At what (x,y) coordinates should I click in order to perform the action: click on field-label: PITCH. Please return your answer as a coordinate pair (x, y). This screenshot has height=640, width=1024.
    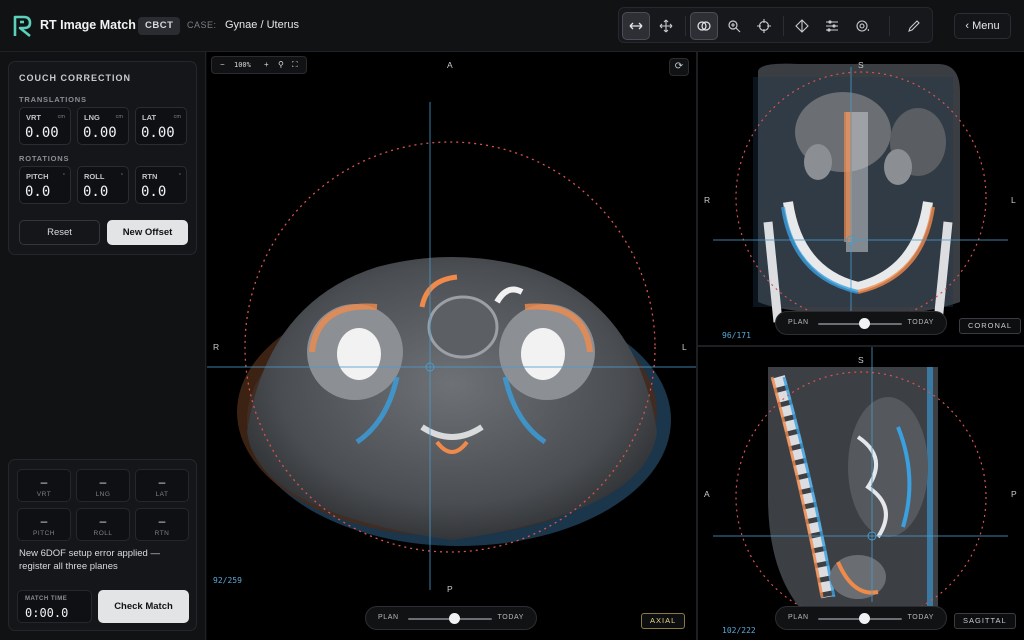
    Looking at the image, I should click on (37, 176).